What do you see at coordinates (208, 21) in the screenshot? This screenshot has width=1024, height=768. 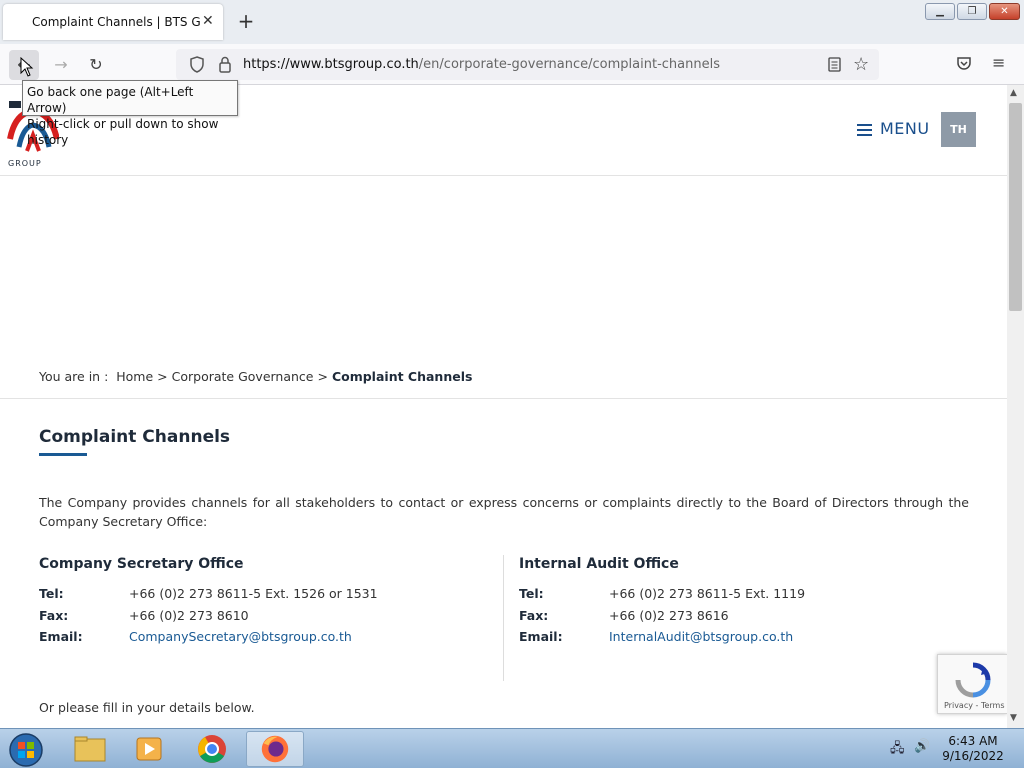 I see `tab-close-icon: ✕` at bounding box center [208, 21].